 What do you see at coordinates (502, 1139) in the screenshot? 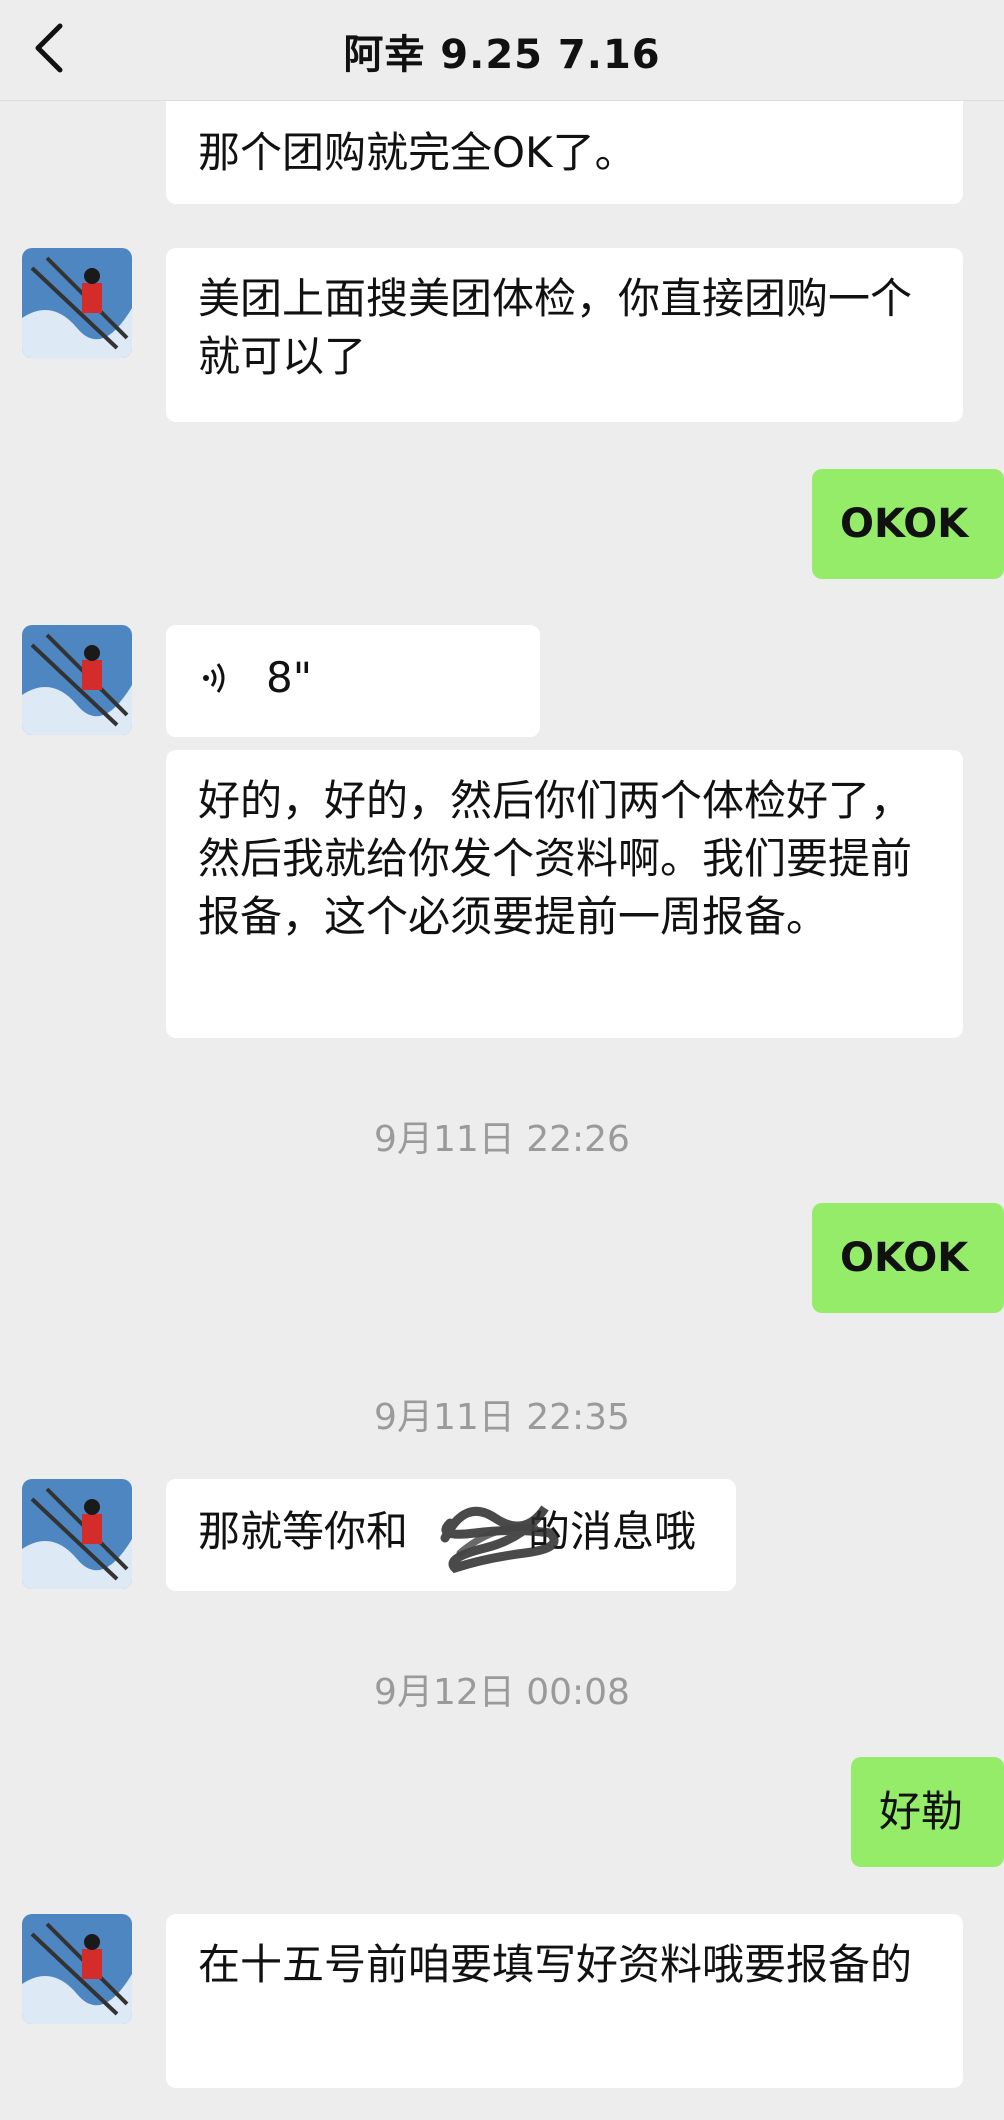
I see `timestamp: 9月11日 22:26` at bounding box center [502, 1139].